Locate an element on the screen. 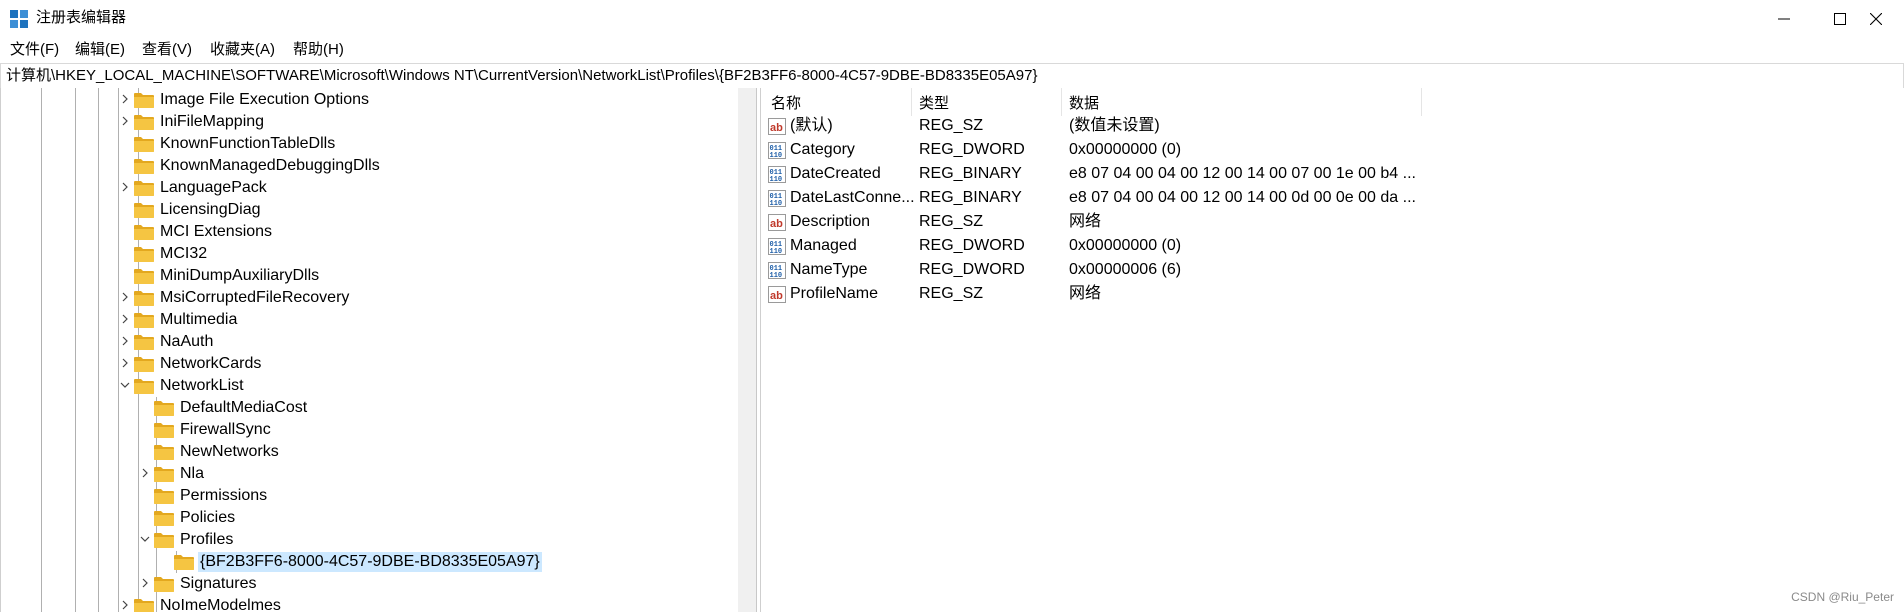 This screenshot has width=1904, height=612. value-type: REG_SZ is located at coordinates (951, 221).